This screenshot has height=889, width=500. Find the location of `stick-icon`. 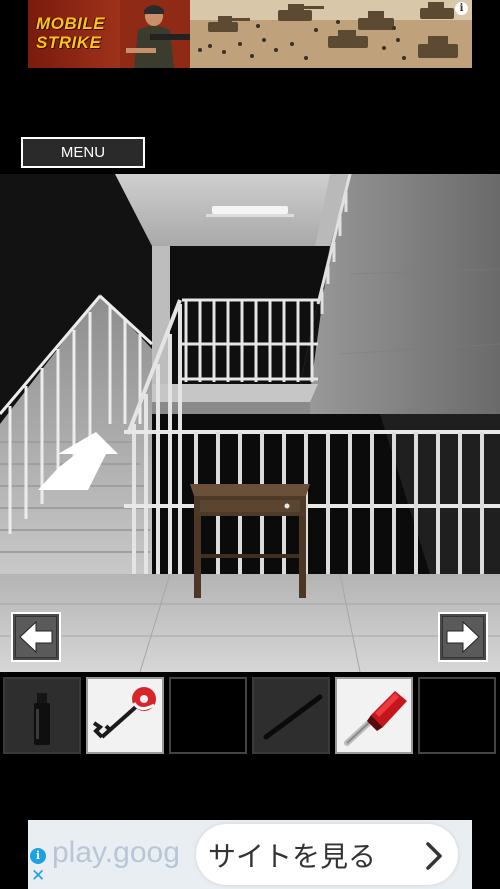

stick-icon is located at coordinates (293, 717).